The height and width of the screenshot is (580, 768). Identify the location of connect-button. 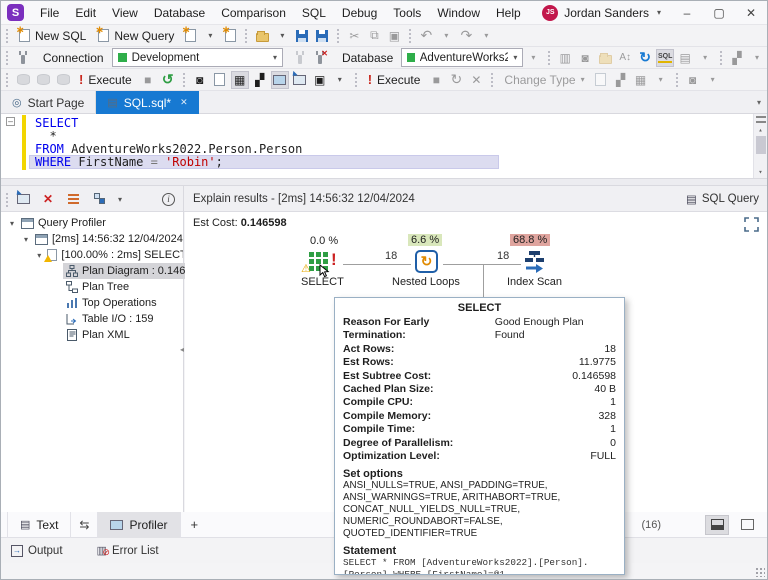
(300, 58).